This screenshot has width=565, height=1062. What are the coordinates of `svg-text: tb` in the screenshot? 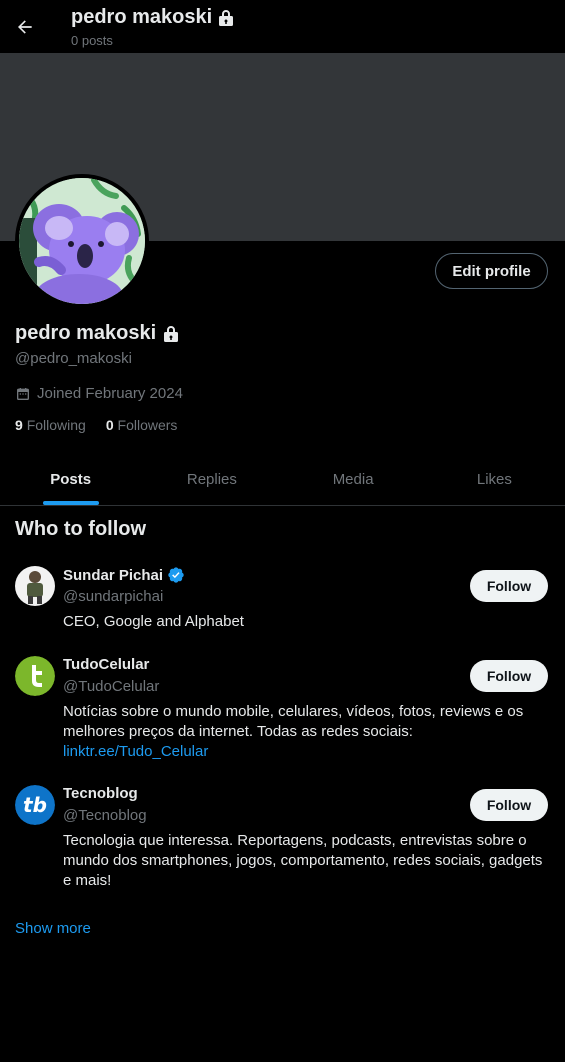 It's located at (35, 805).